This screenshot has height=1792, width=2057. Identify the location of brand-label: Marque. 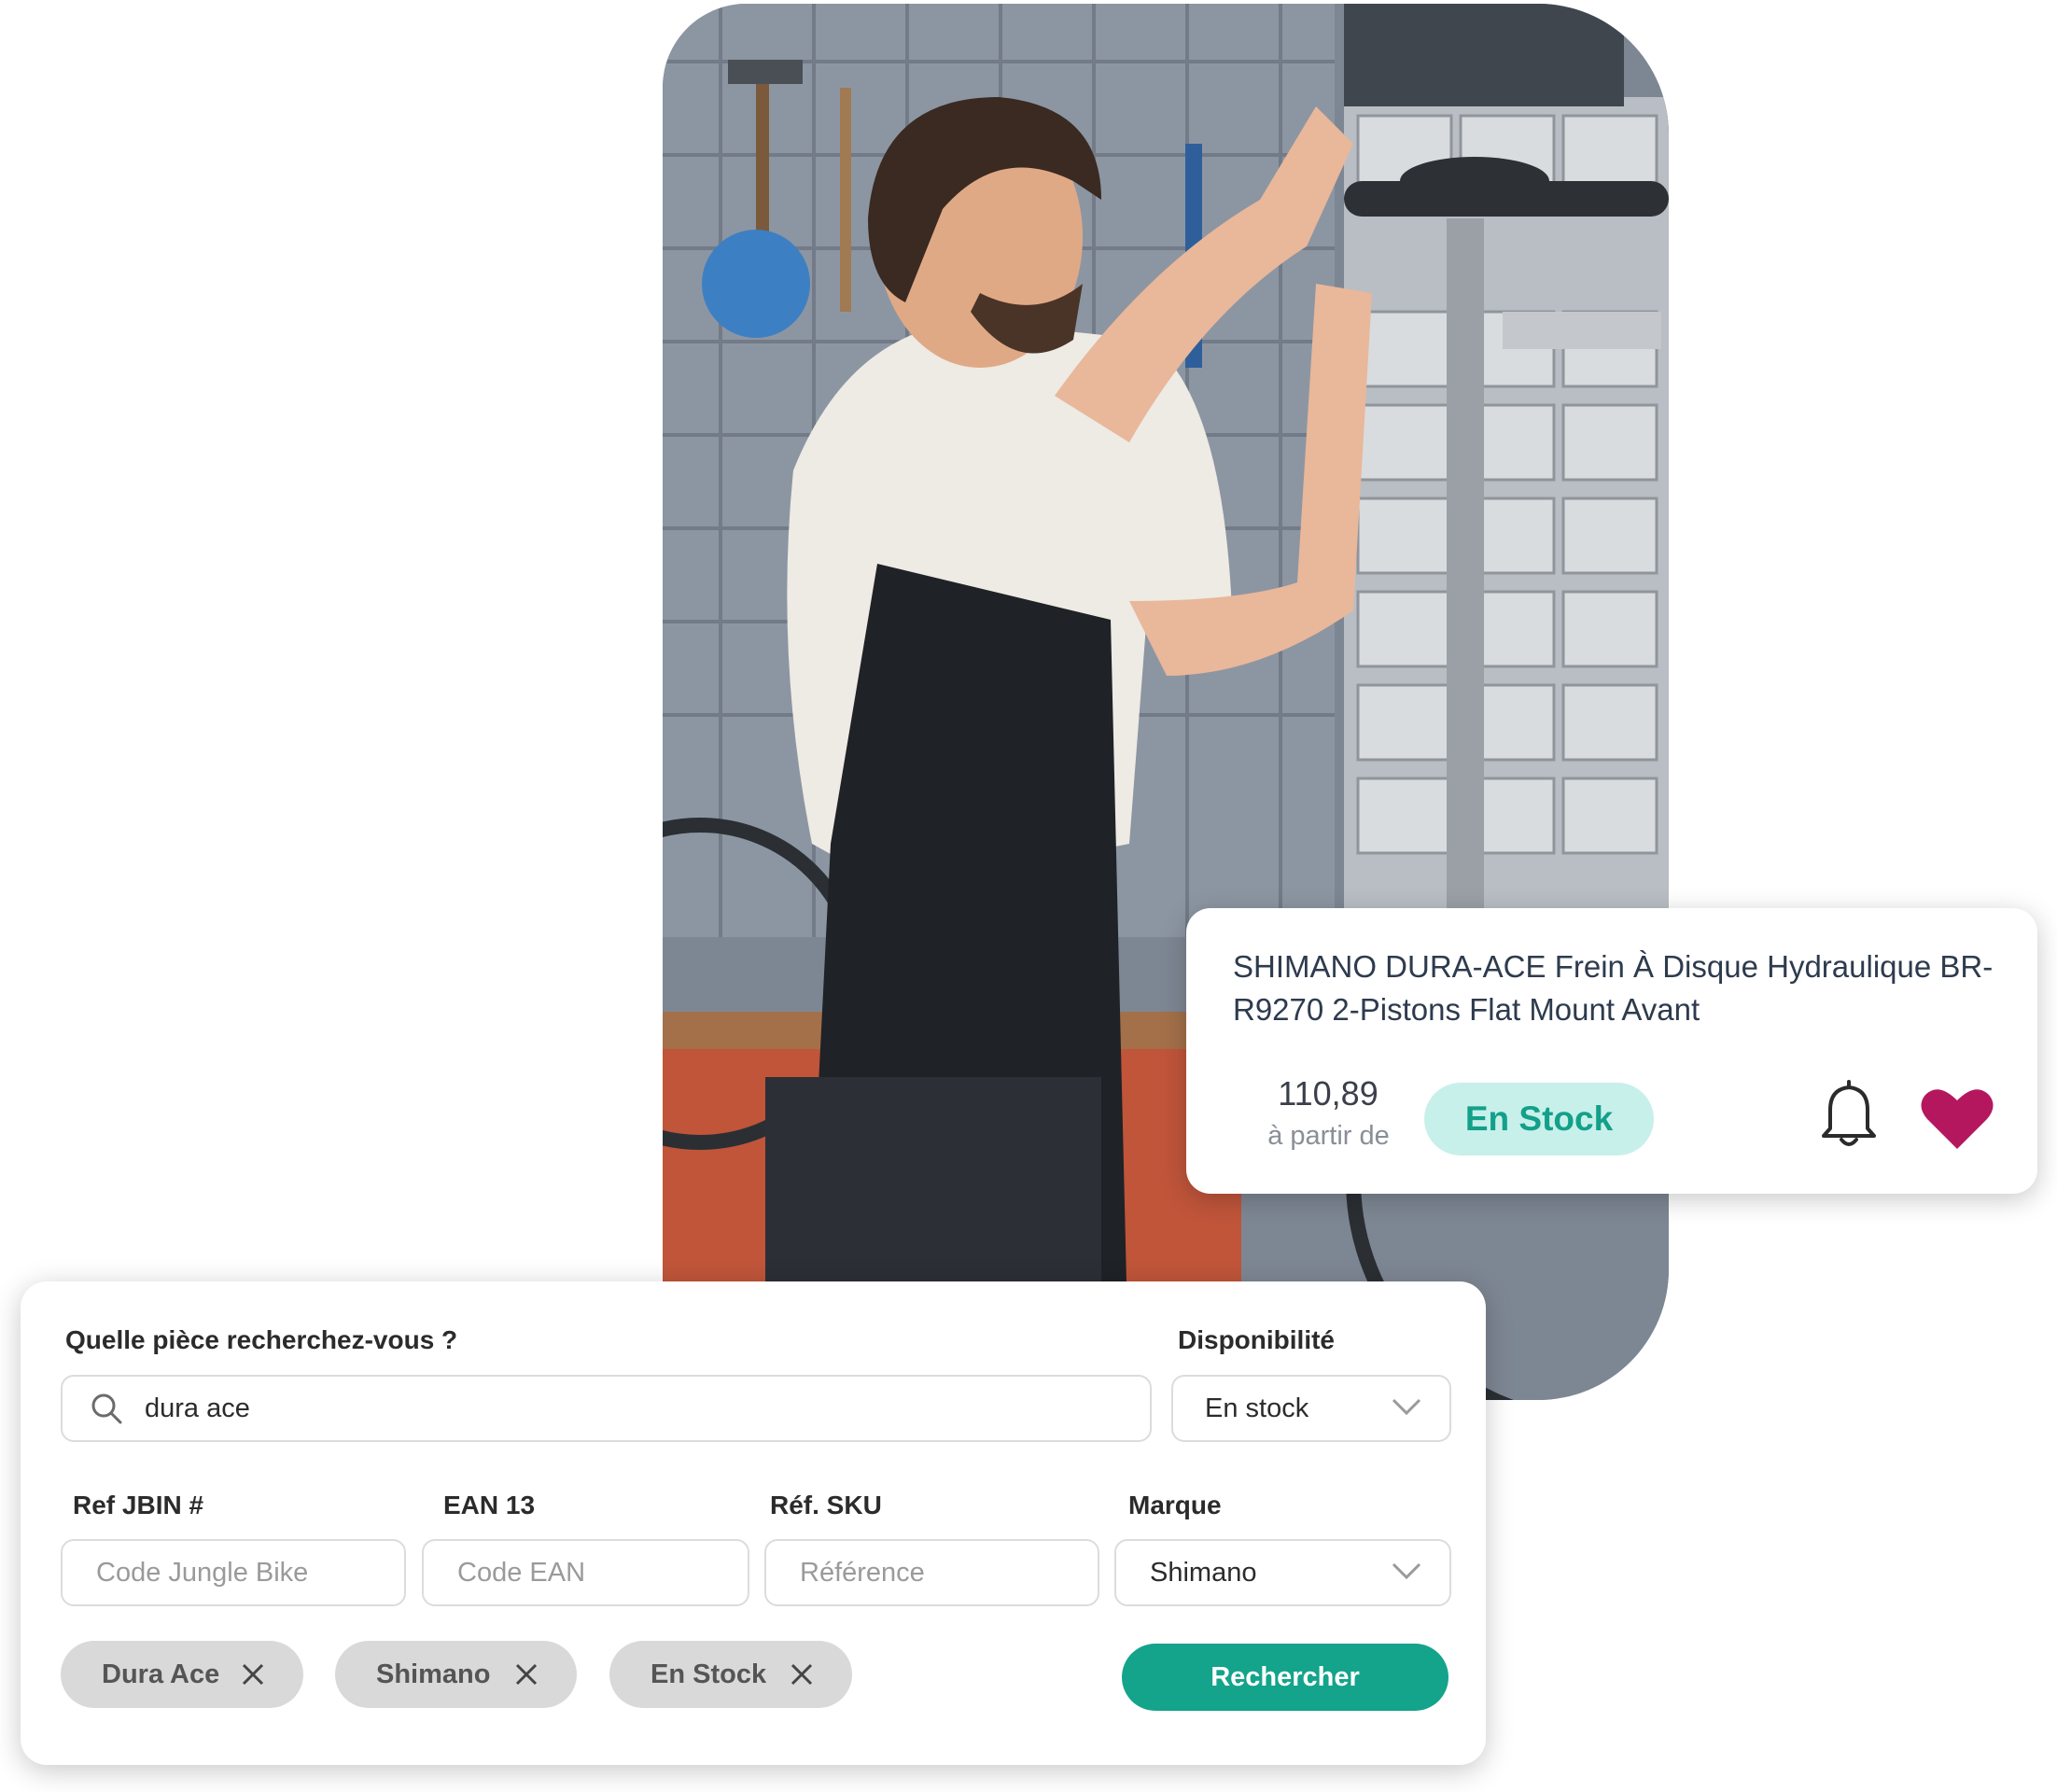
(1175, 1505).